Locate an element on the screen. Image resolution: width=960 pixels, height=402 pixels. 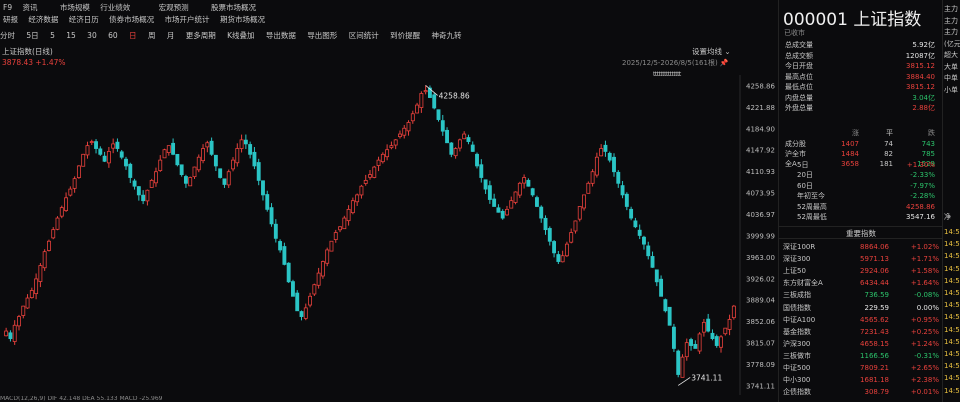
breadth-header: 涨 平 跌 is located at coordinates (860, 133).